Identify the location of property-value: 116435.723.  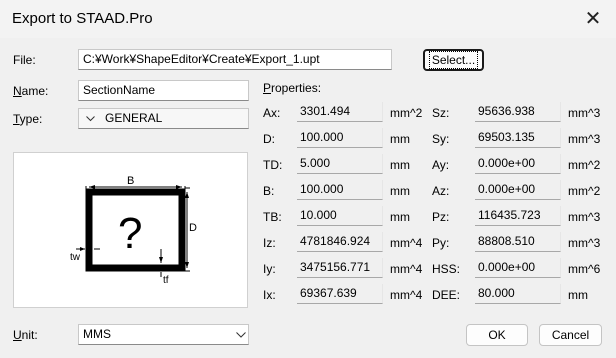
(518, 216).